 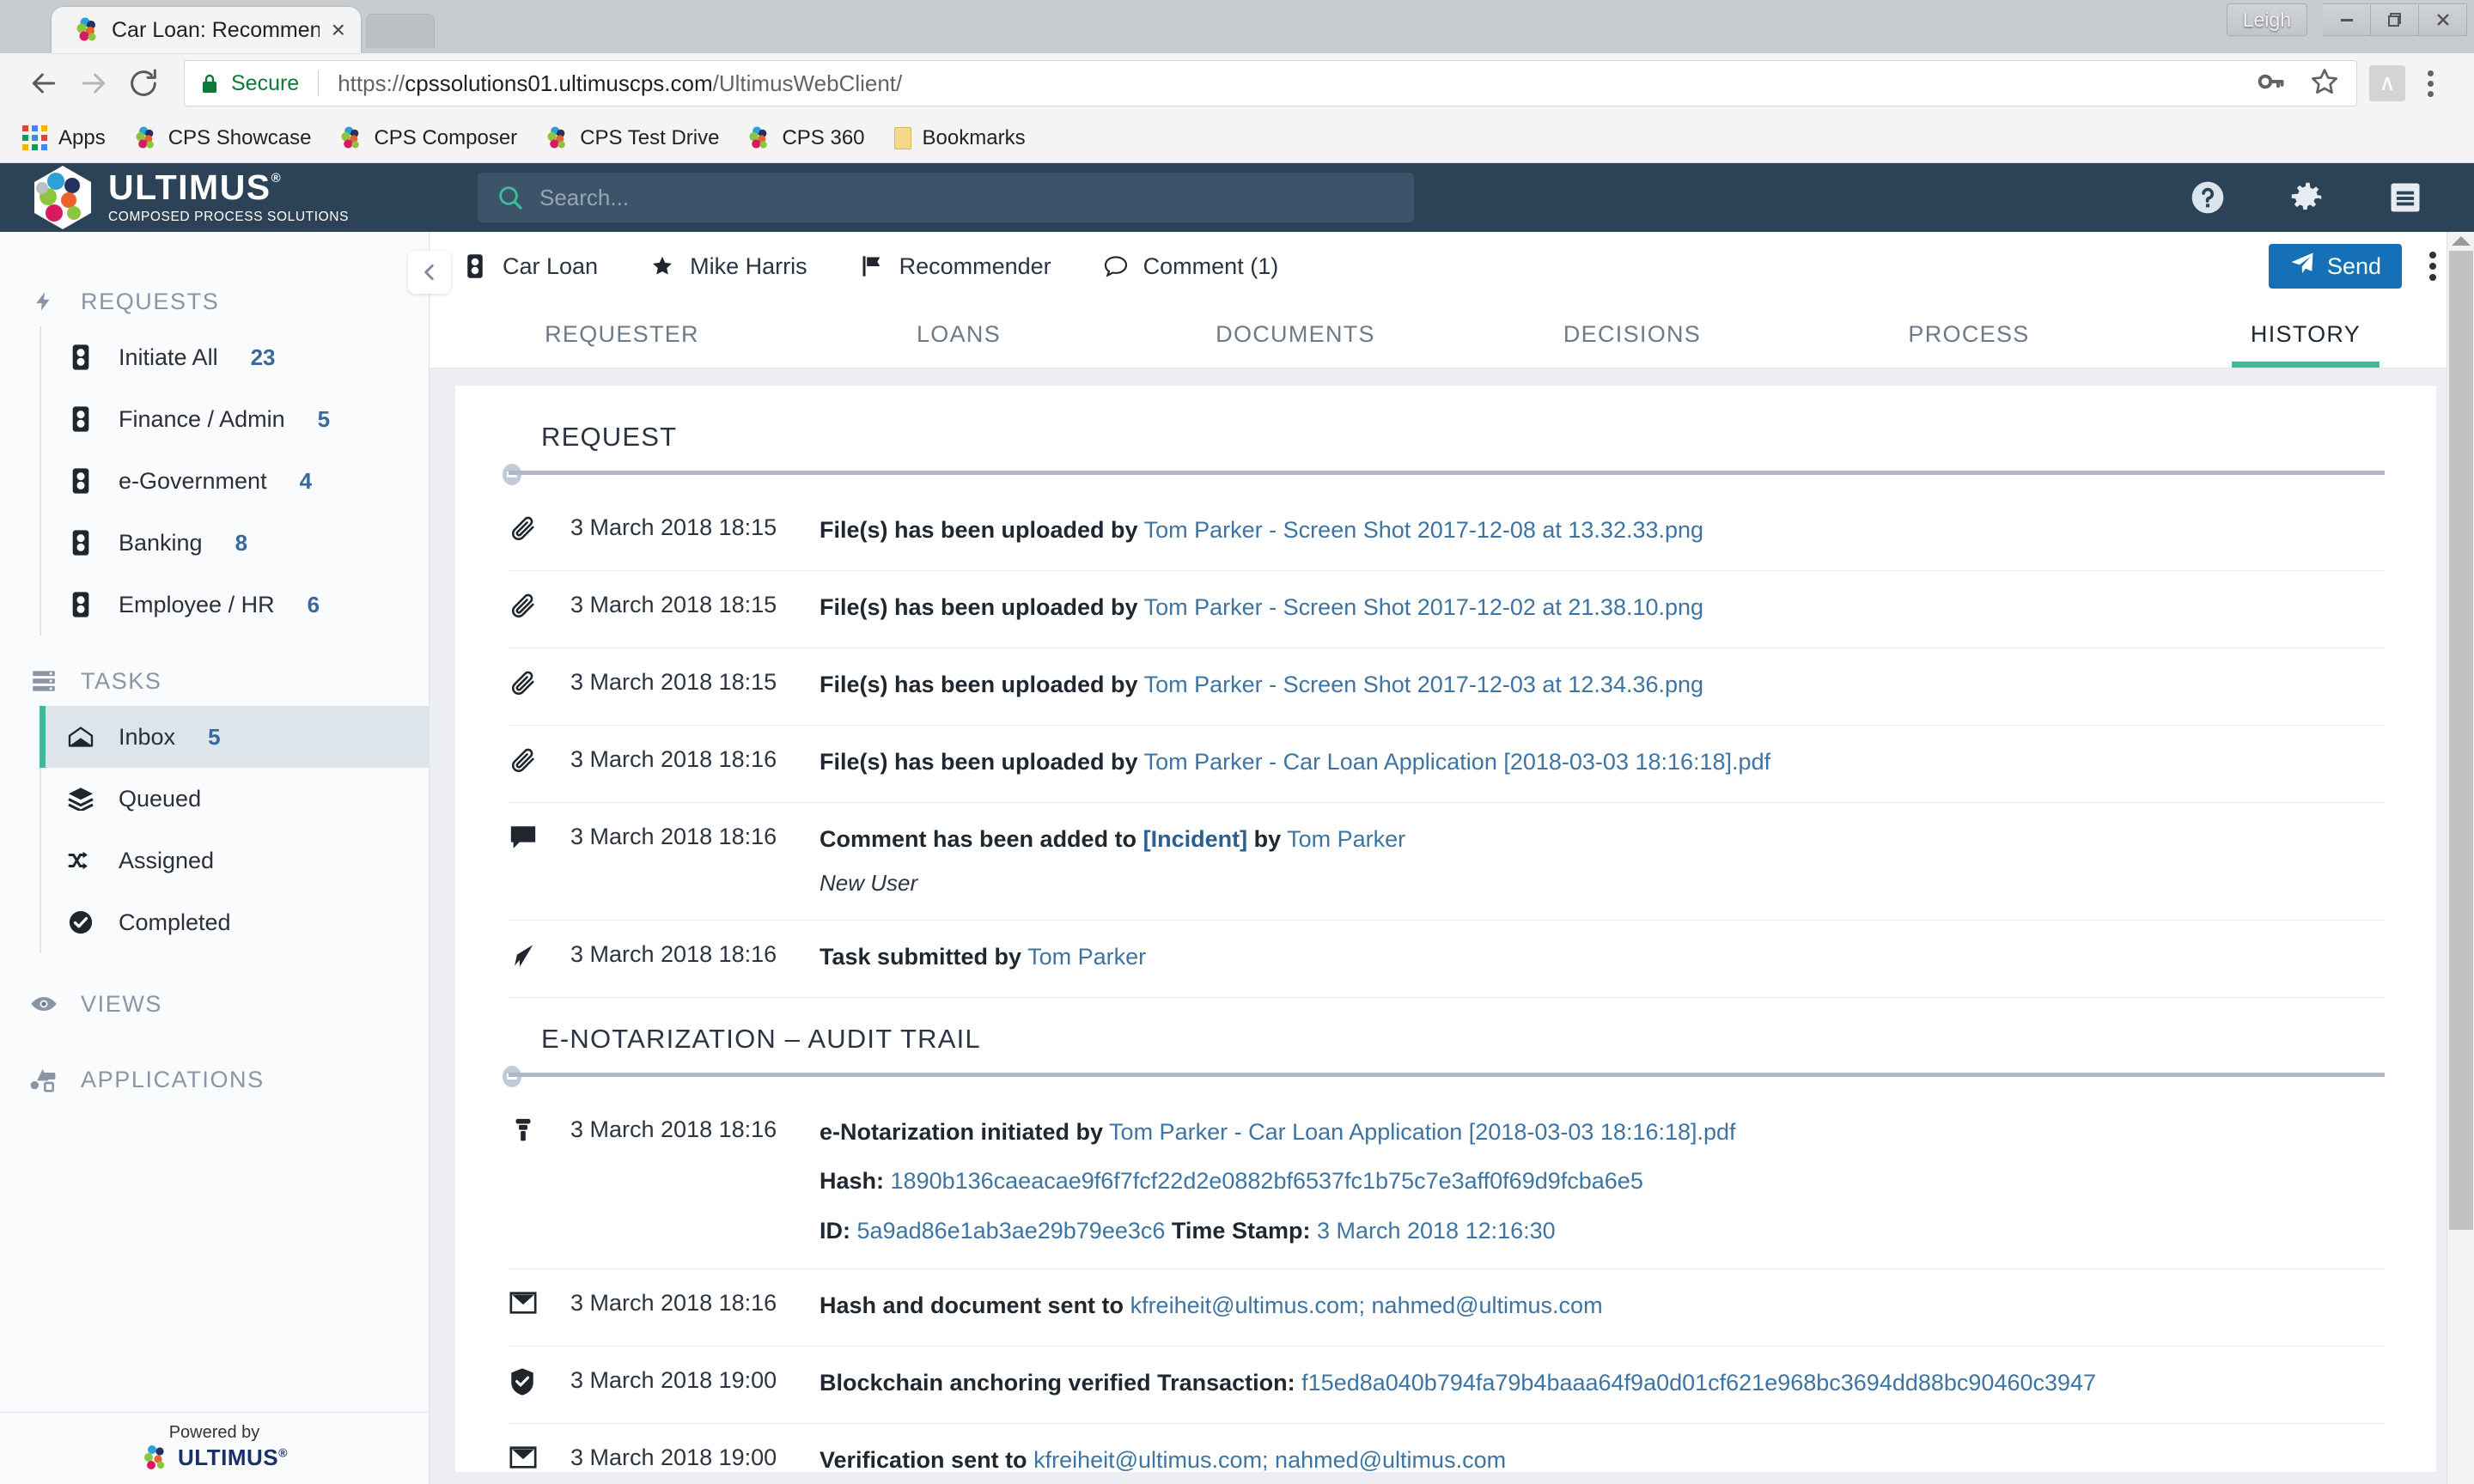 I want to click on history-row-action: Hash and document sent to, so click(x=972, y=1305).